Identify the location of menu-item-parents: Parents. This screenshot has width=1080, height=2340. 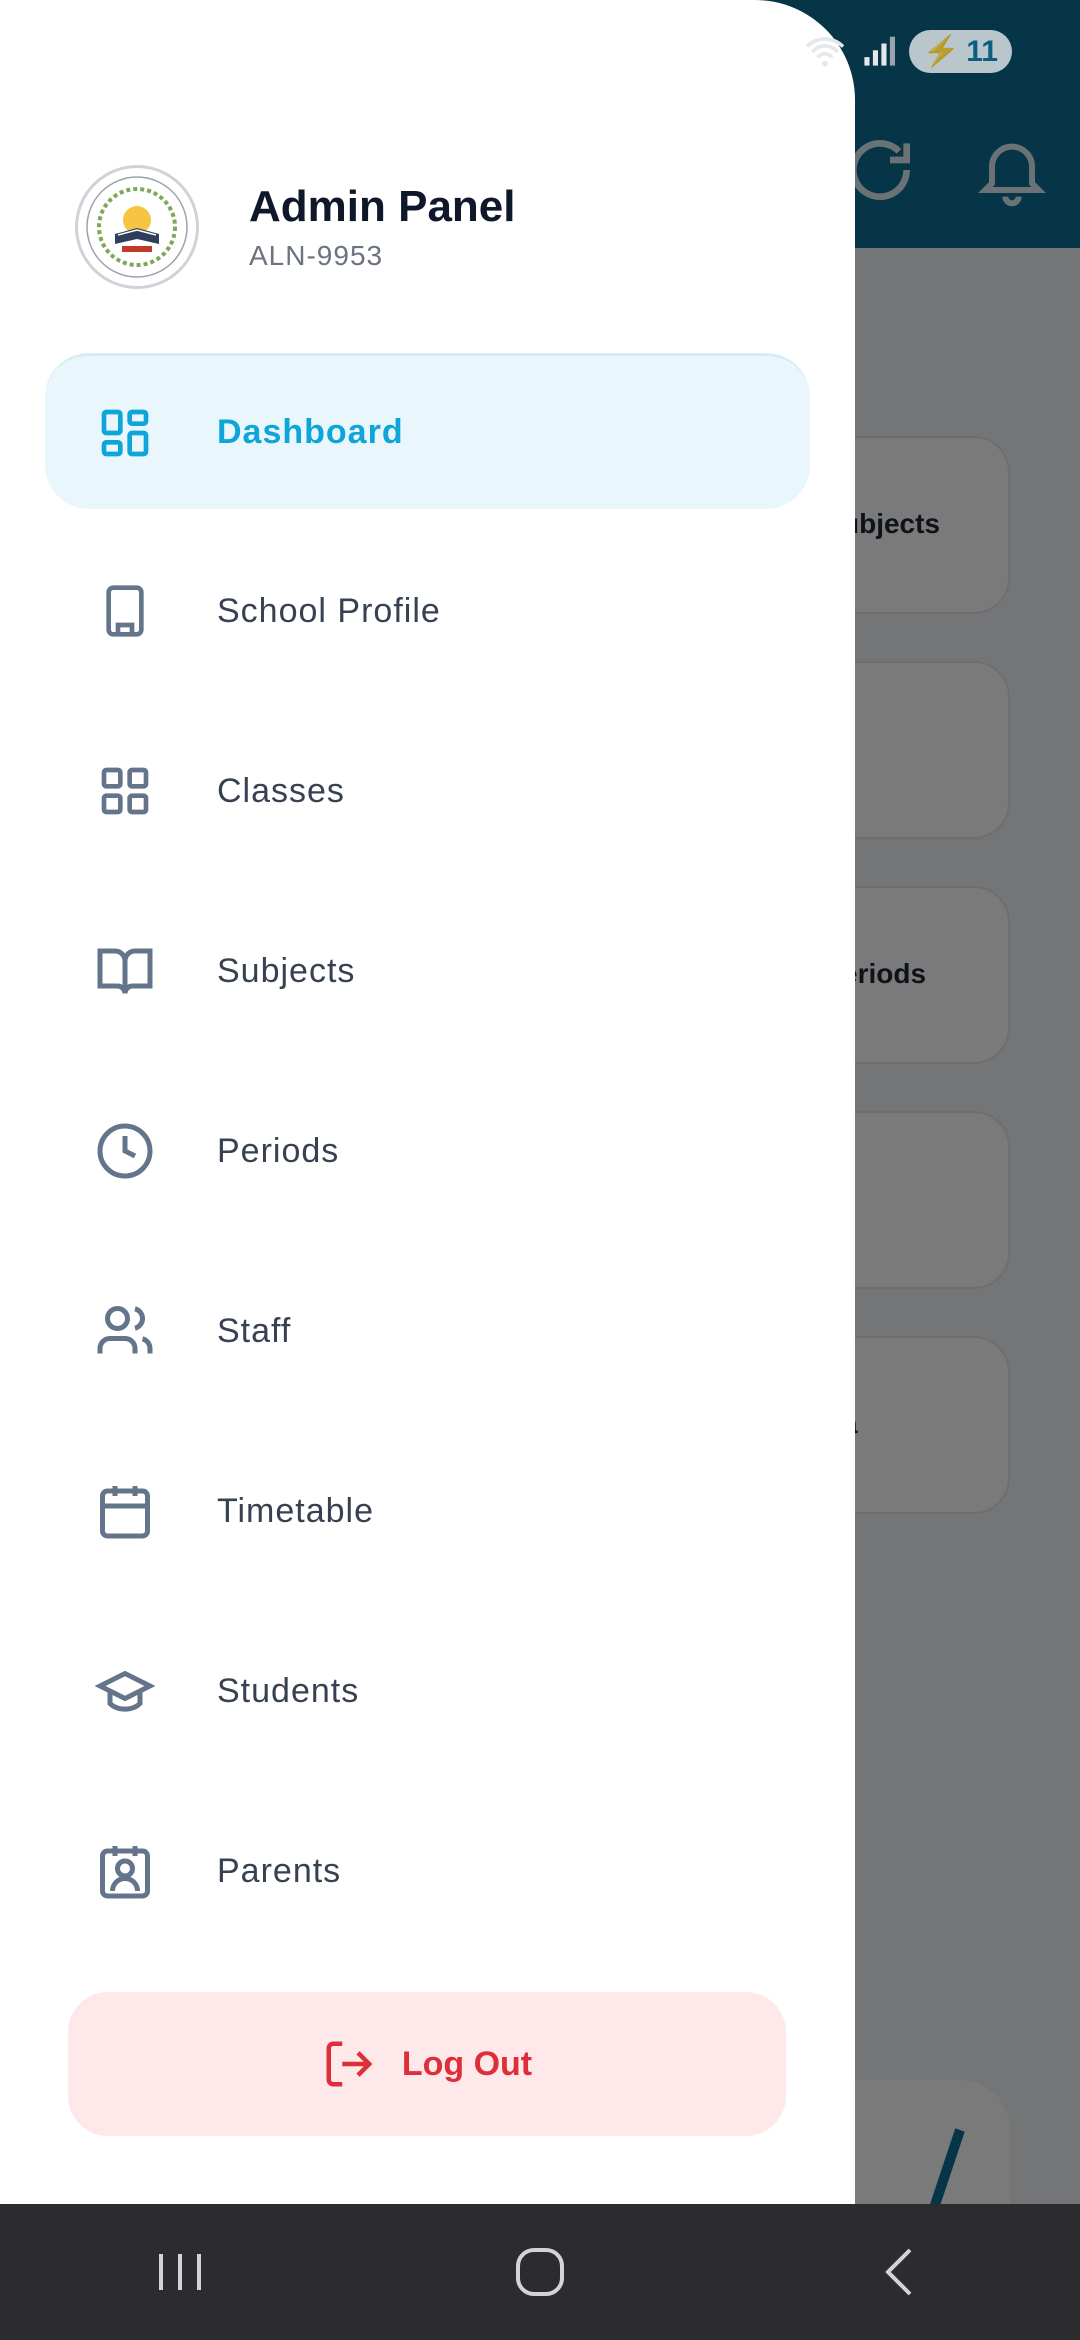
(427, 1871).